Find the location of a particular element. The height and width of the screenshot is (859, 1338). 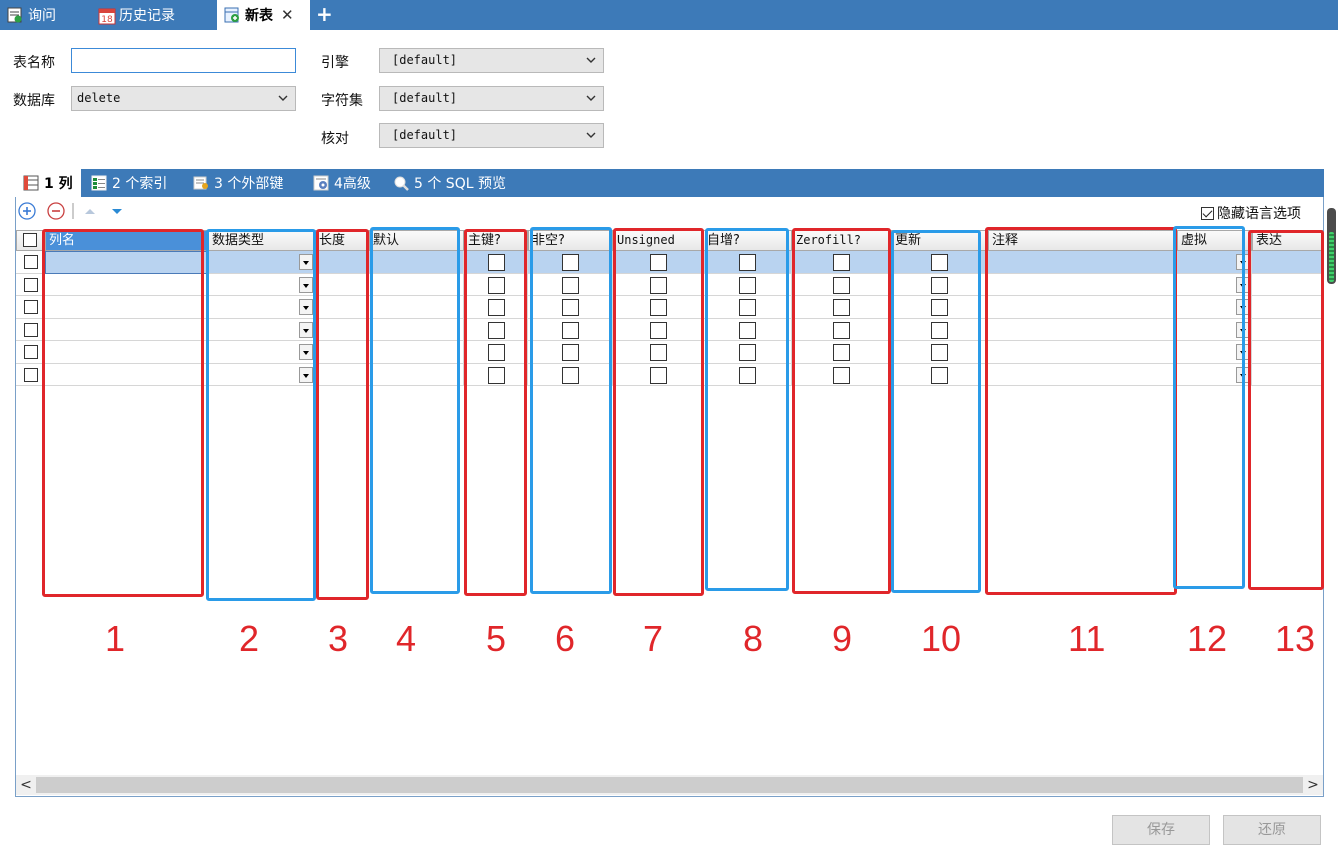

subtab-foreign-keys: 3 个外部键 is located at coordinates (238, 183).